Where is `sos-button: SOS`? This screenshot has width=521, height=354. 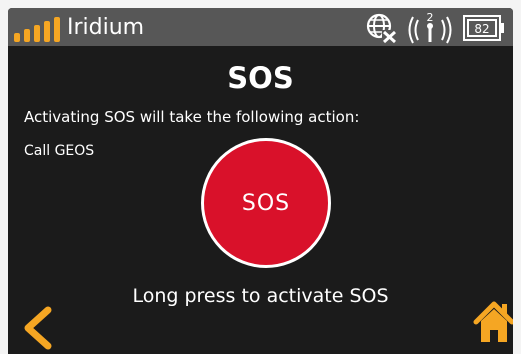 sos-button: SOS is located at coordinates (266, 203).